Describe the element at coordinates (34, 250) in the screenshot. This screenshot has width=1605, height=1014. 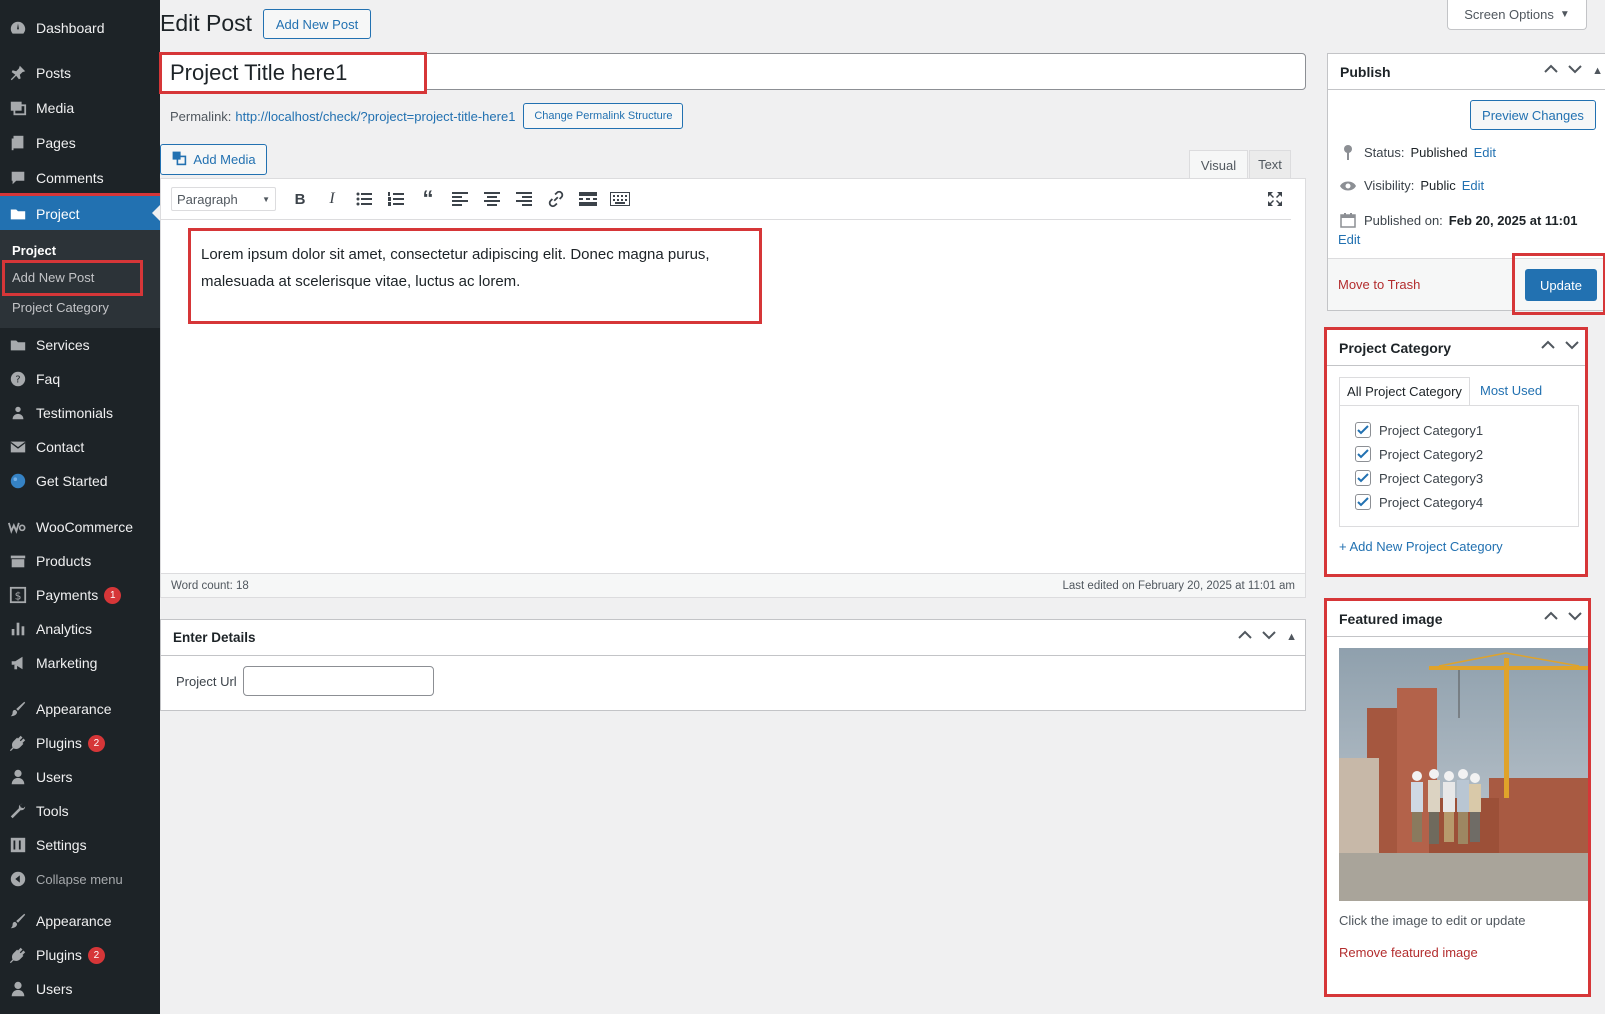
I see `submenu-project: Project` at that location.